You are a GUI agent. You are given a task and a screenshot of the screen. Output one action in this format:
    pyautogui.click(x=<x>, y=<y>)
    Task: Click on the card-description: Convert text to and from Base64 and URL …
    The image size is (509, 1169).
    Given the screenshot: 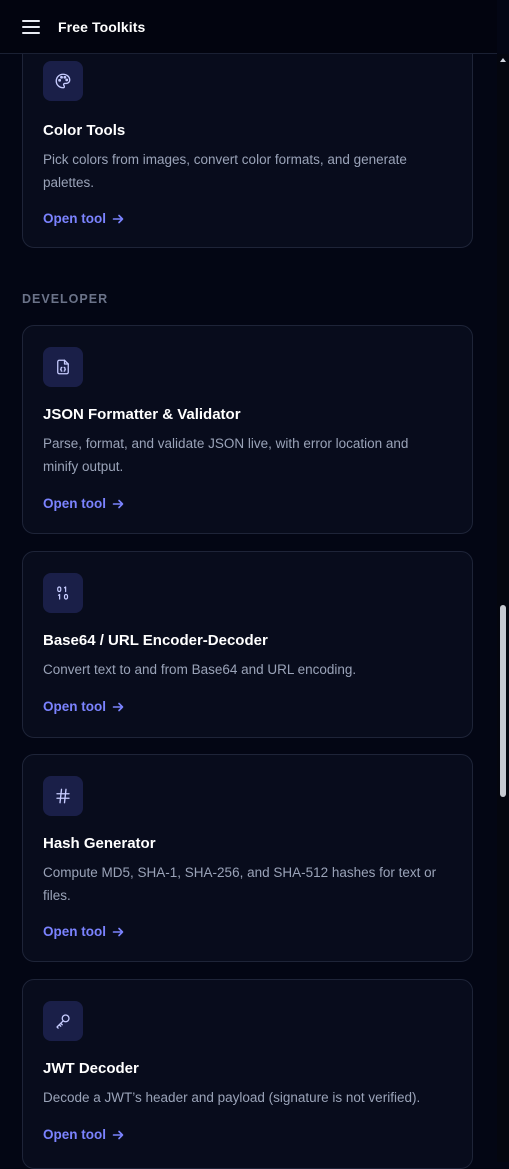 What is the action you would take?
    pyautogui.click(x=200, y=669)
    